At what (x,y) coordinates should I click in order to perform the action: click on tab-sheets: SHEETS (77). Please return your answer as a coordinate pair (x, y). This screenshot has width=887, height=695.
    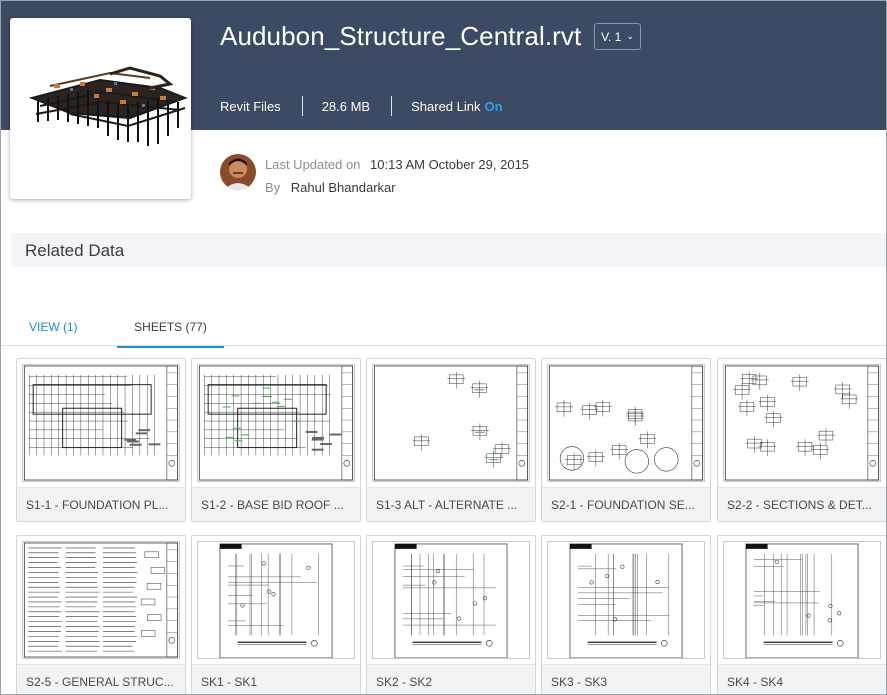
    Looking at the image, I should click on (170, 334).